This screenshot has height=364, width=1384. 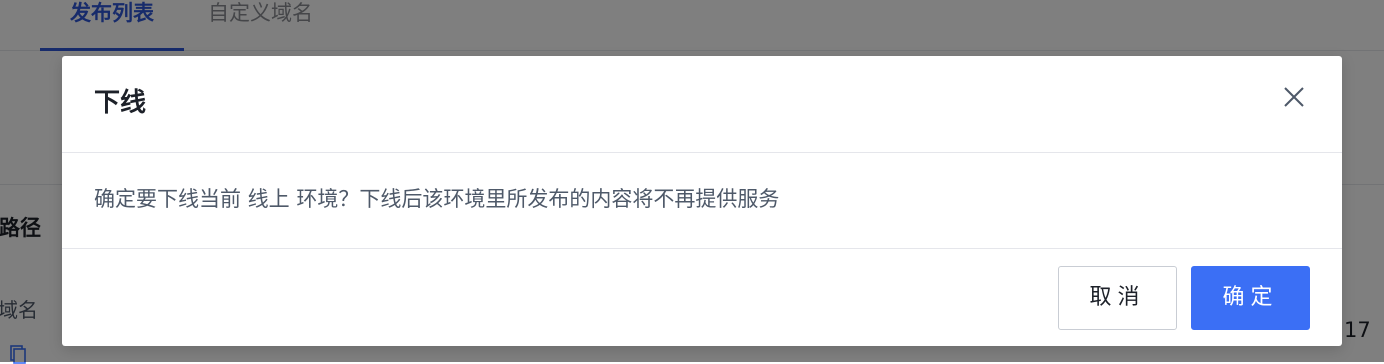 I want to click on confirm-button: 确定, so click(x=1250, y=298).